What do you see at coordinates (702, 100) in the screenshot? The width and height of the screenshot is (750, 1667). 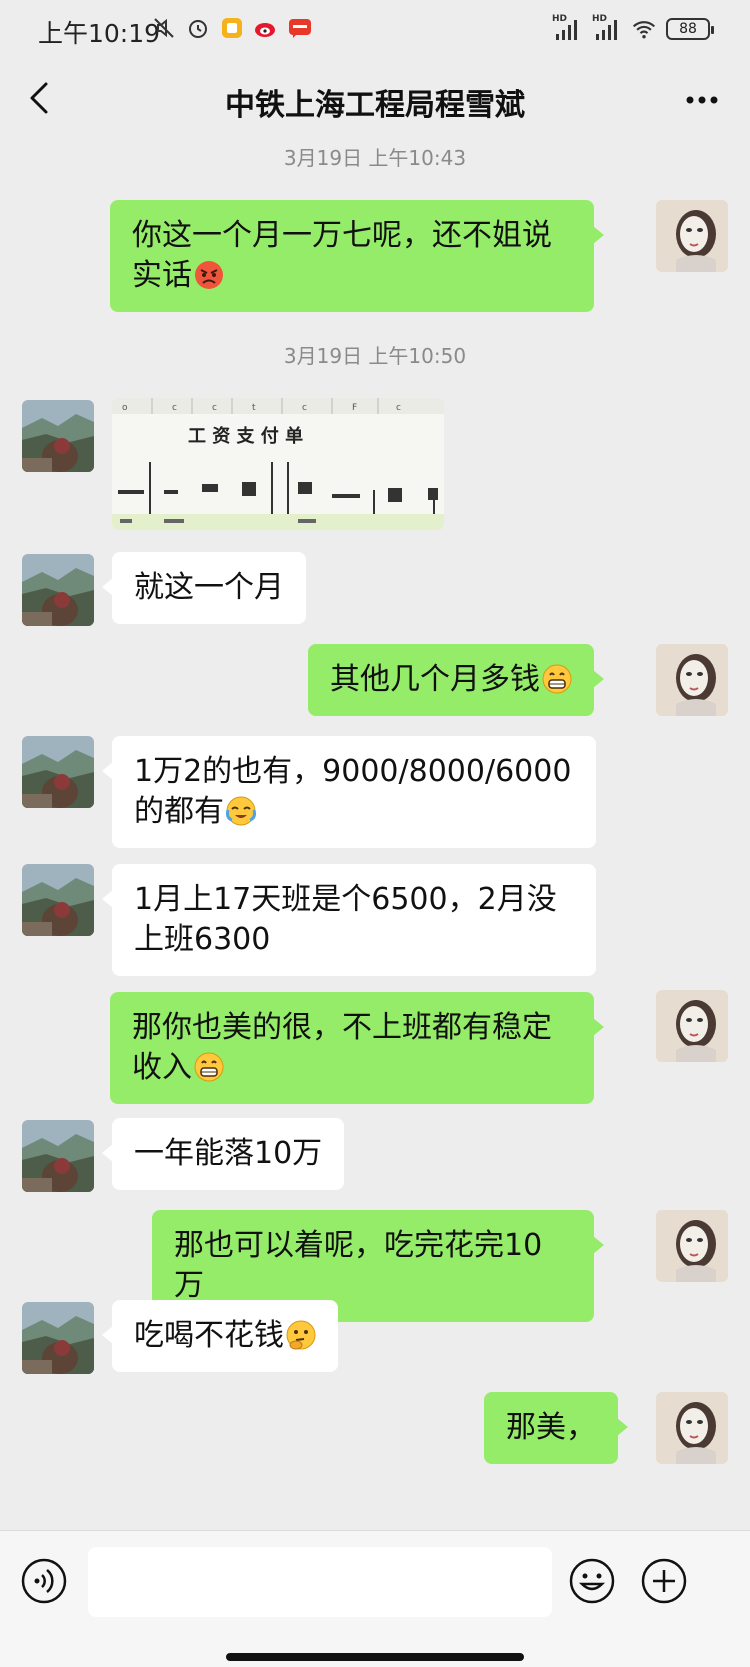 I see `more-dots-icon` at bounding box center [702, 100].